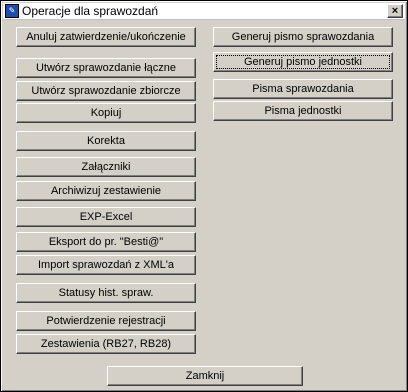  I want to click on copy-button: Kopiuj, so click(106, 113).